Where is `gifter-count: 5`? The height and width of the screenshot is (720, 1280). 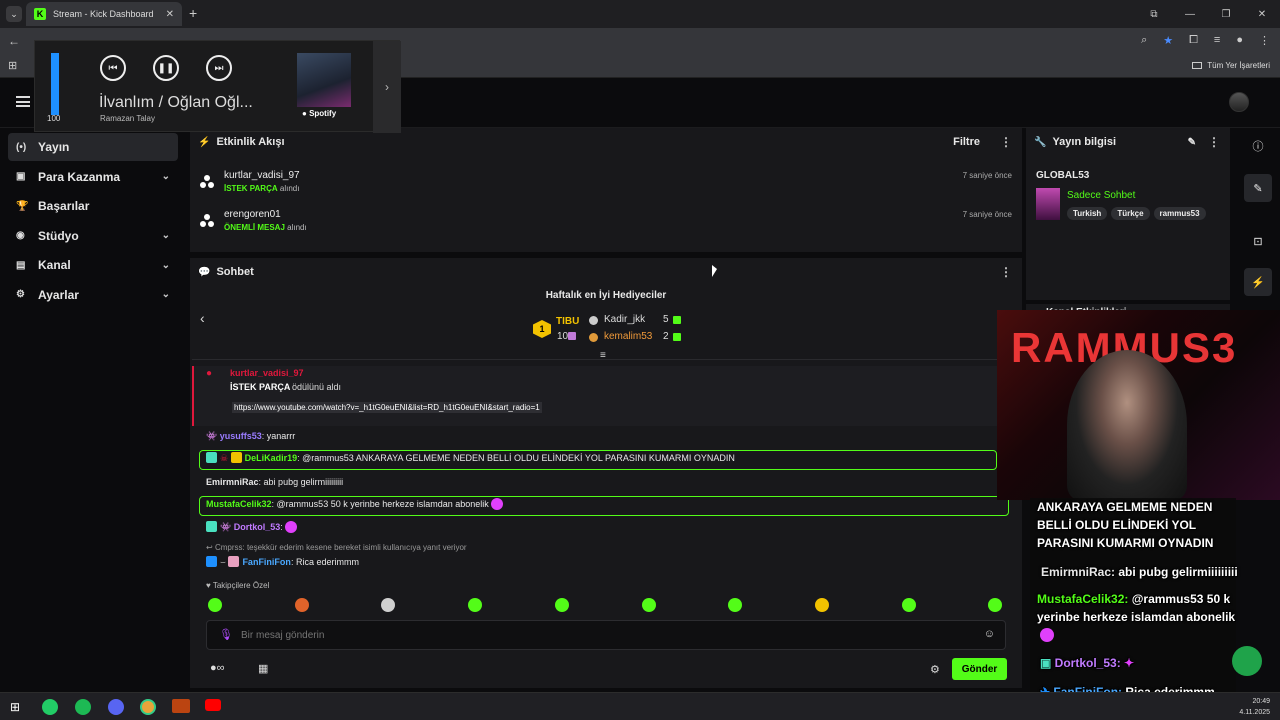 gifter-count: 5 is located at coordinates (666, 319).